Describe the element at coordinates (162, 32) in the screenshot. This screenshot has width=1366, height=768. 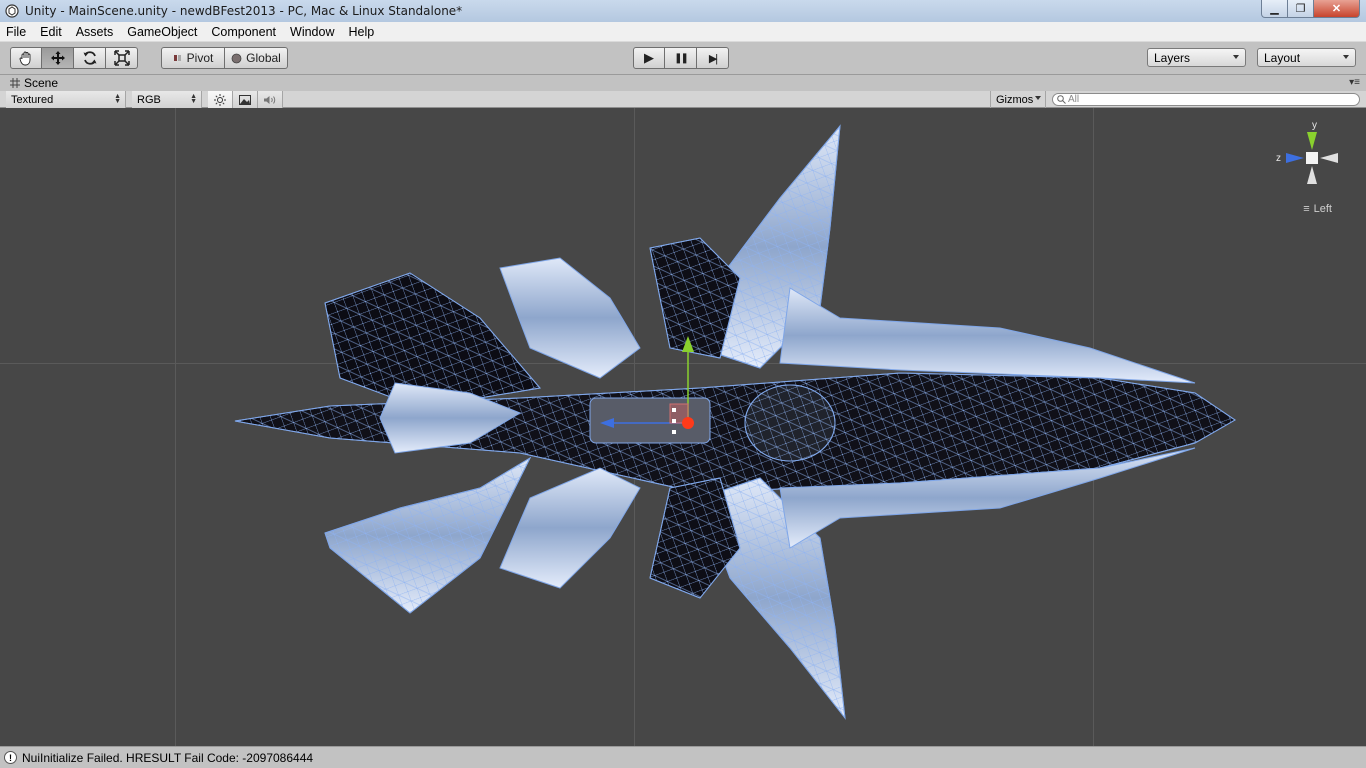
I see `menu-gameobject: GameObject` at that location.